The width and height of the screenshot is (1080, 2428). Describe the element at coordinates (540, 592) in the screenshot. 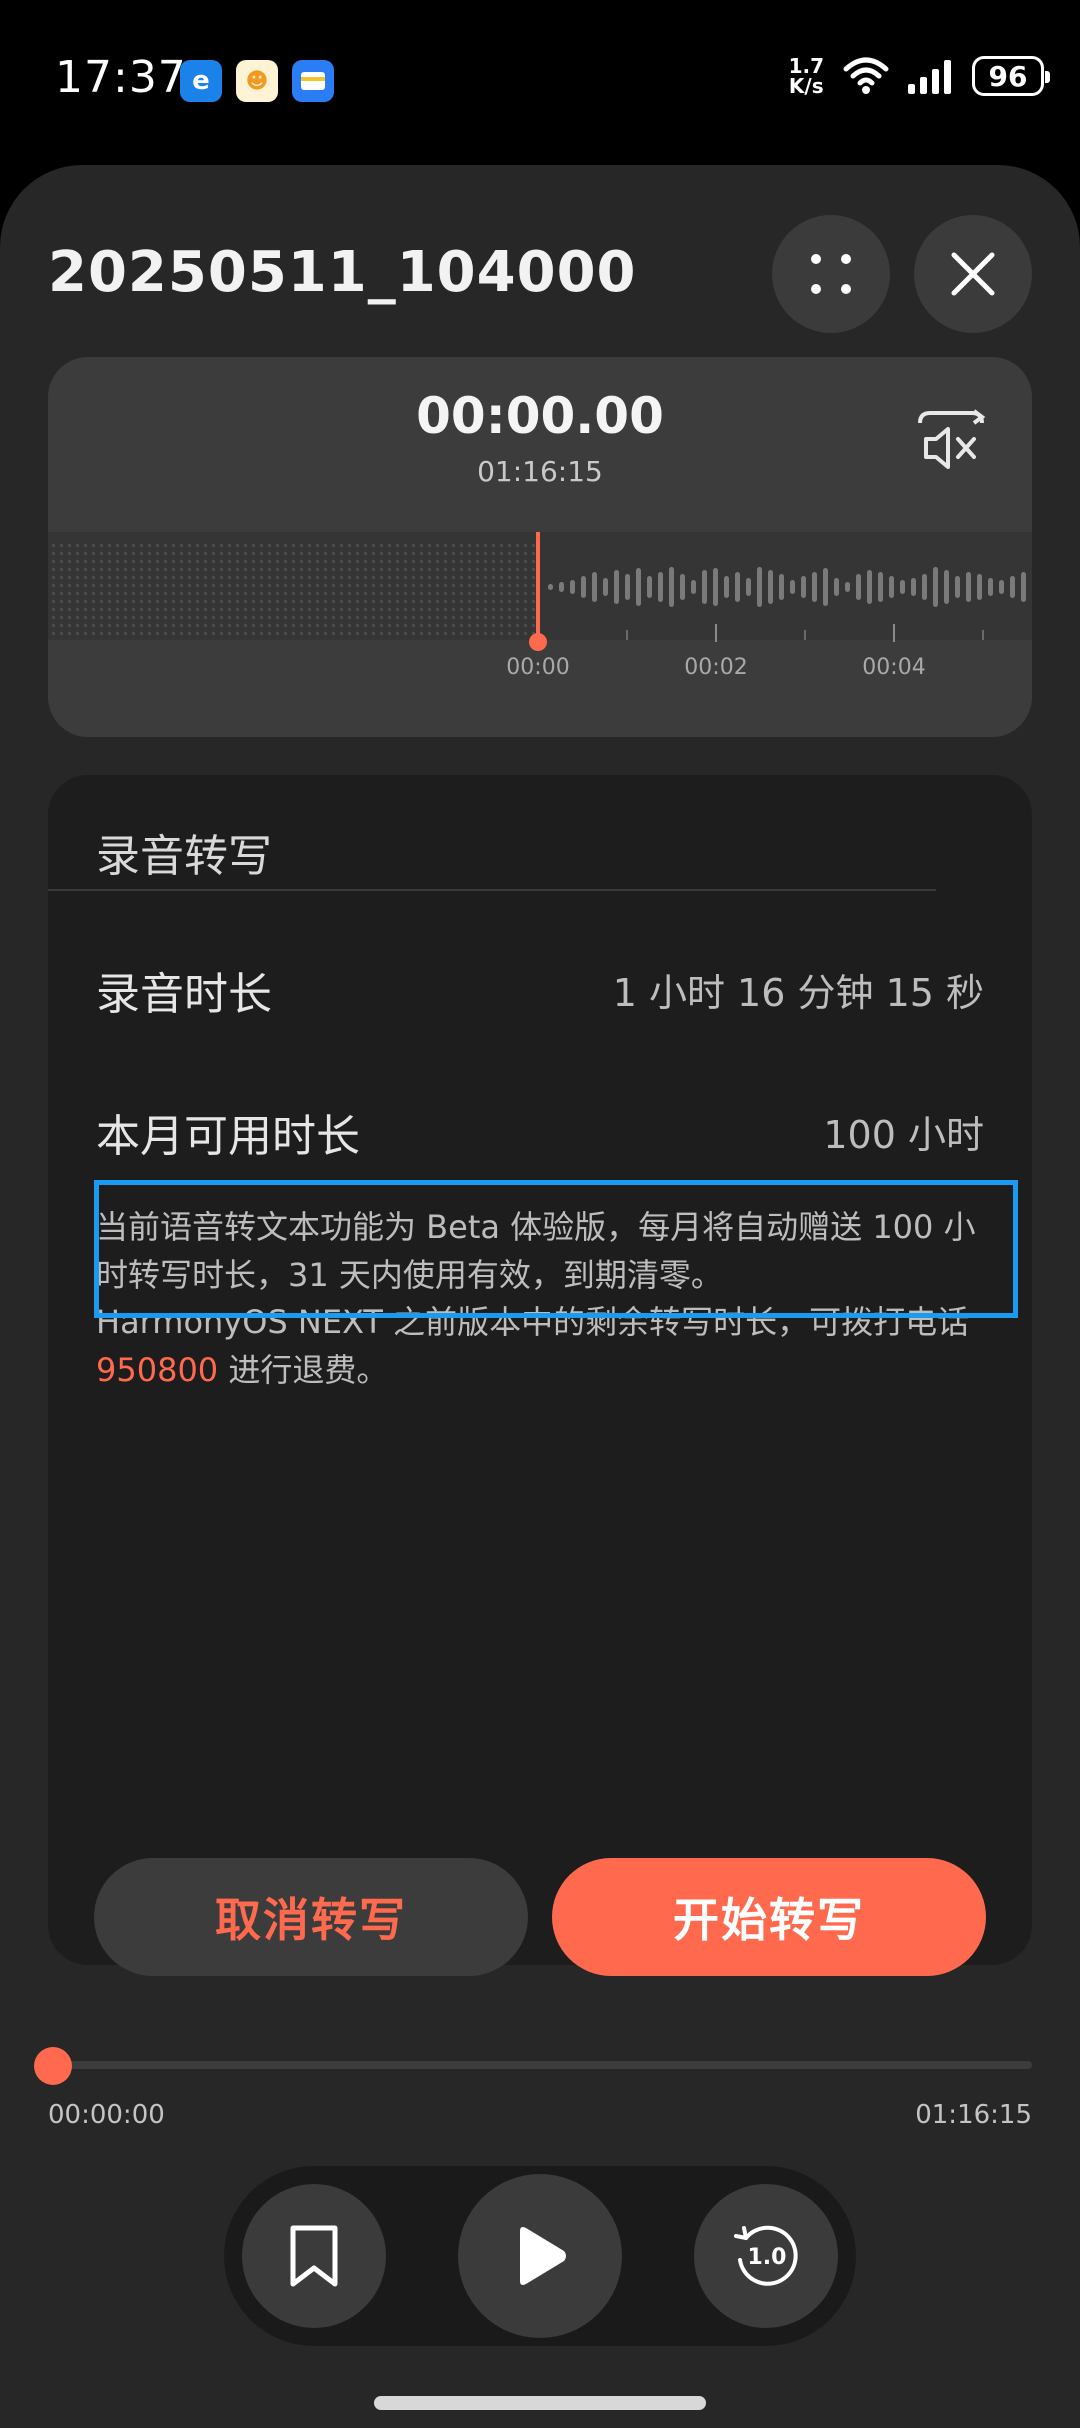

I see `waveform` at that location.